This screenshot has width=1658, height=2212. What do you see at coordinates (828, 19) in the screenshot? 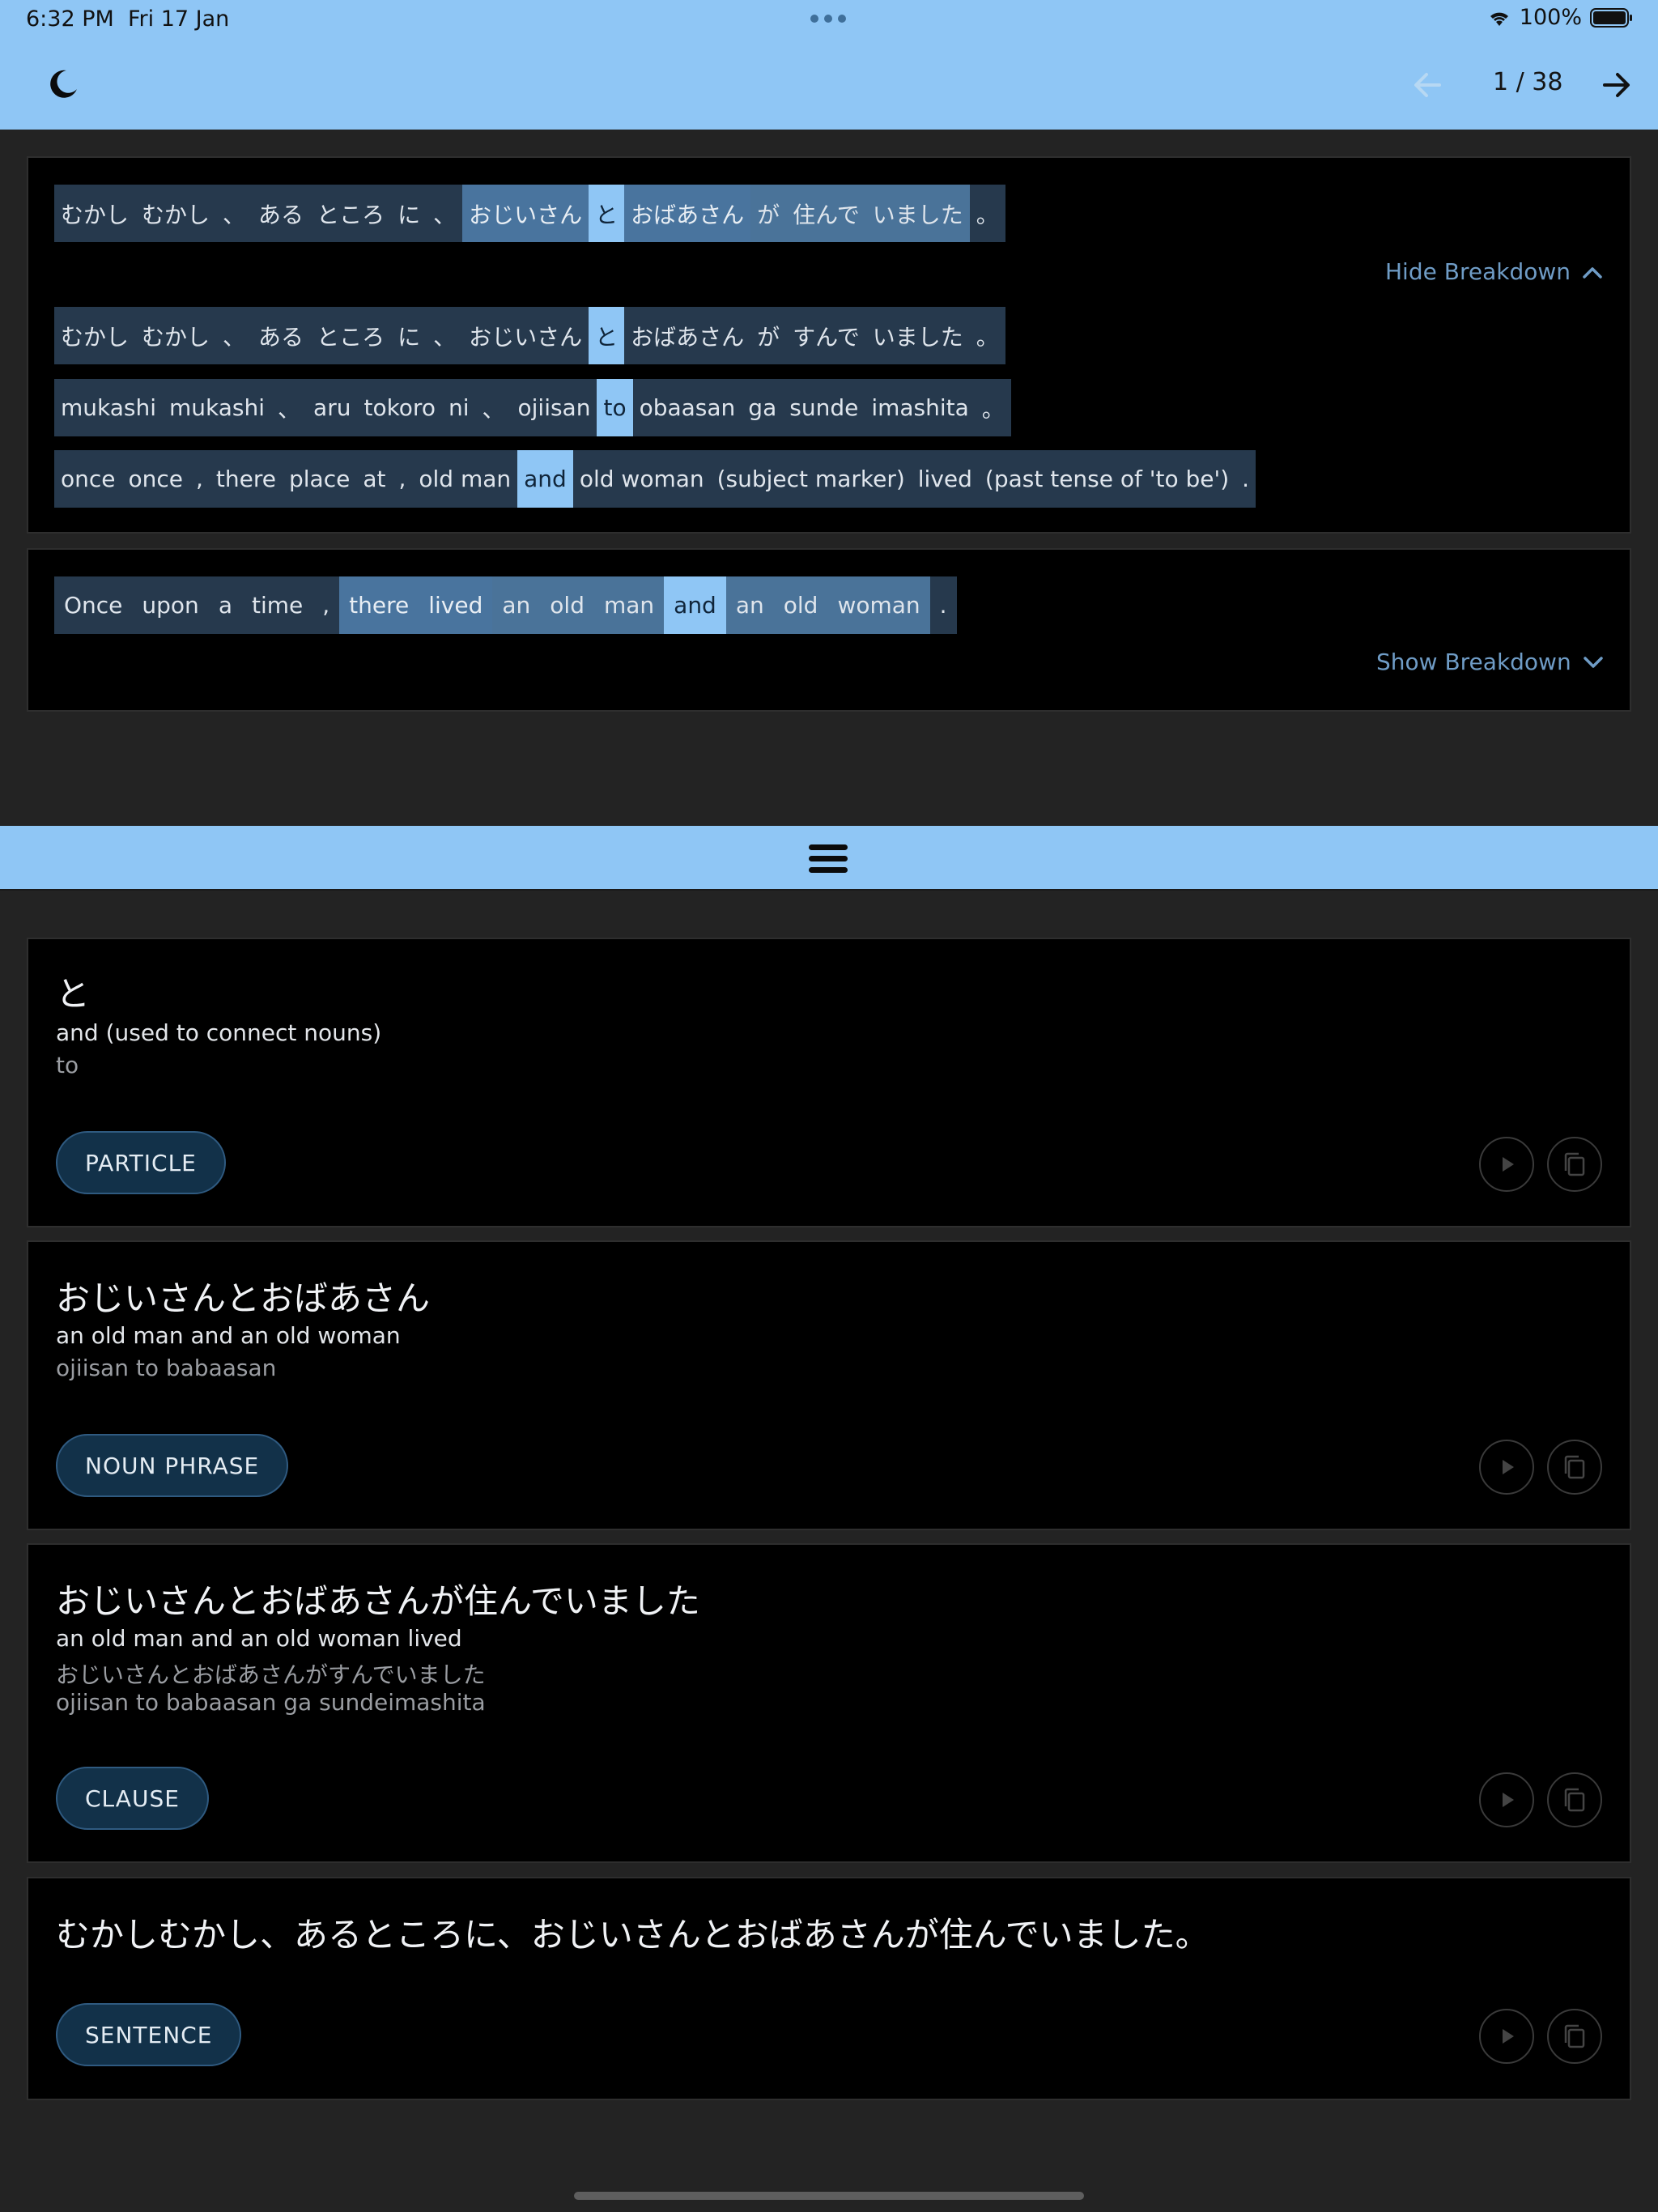
I see `multitasking-dots-icon` at bounding box center [828, 19].